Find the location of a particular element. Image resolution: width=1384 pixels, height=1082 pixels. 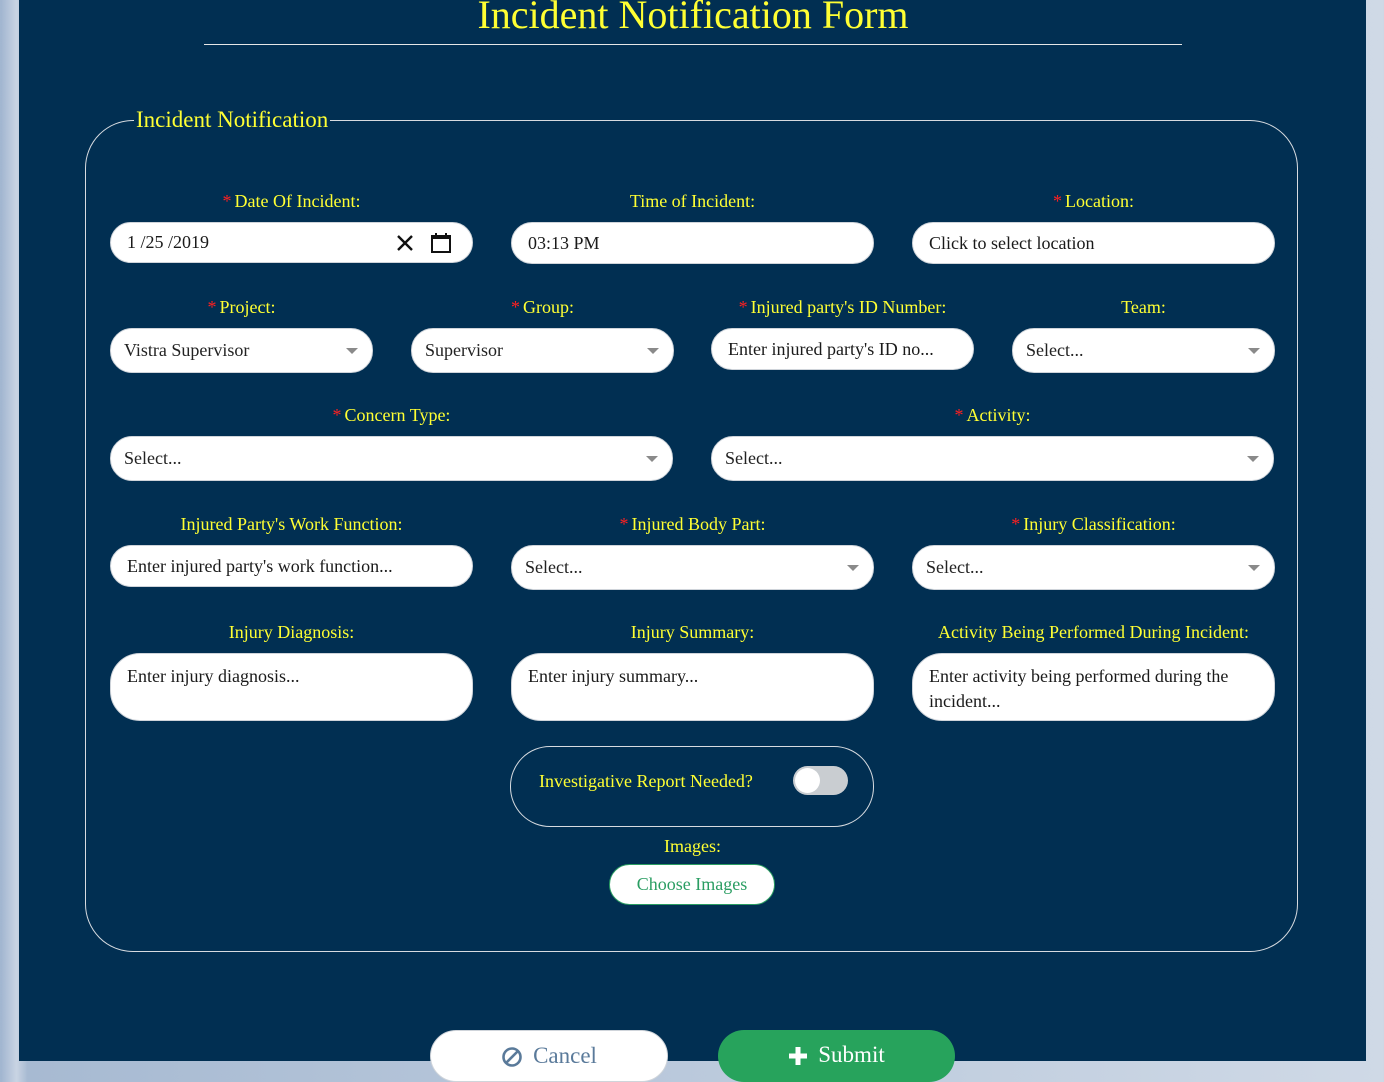

time-label: Time of Incident: is located at coordinates (692, 201).